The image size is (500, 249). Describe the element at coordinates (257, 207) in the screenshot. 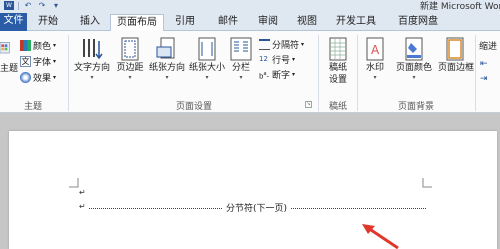

I see `section-break-label: 分节符(下一页)` at that location.